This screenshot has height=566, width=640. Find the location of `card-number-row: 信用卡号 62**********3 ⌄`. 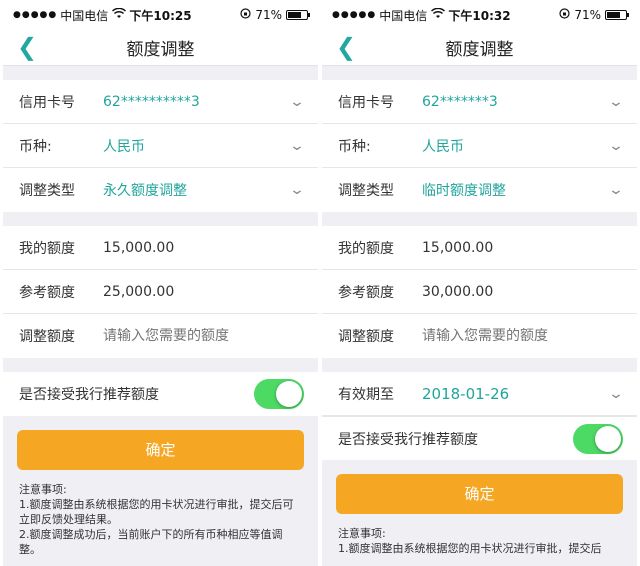

card-number-row: 信用卡号 62**********3 ⌄ is located at coordinates (160, 102).